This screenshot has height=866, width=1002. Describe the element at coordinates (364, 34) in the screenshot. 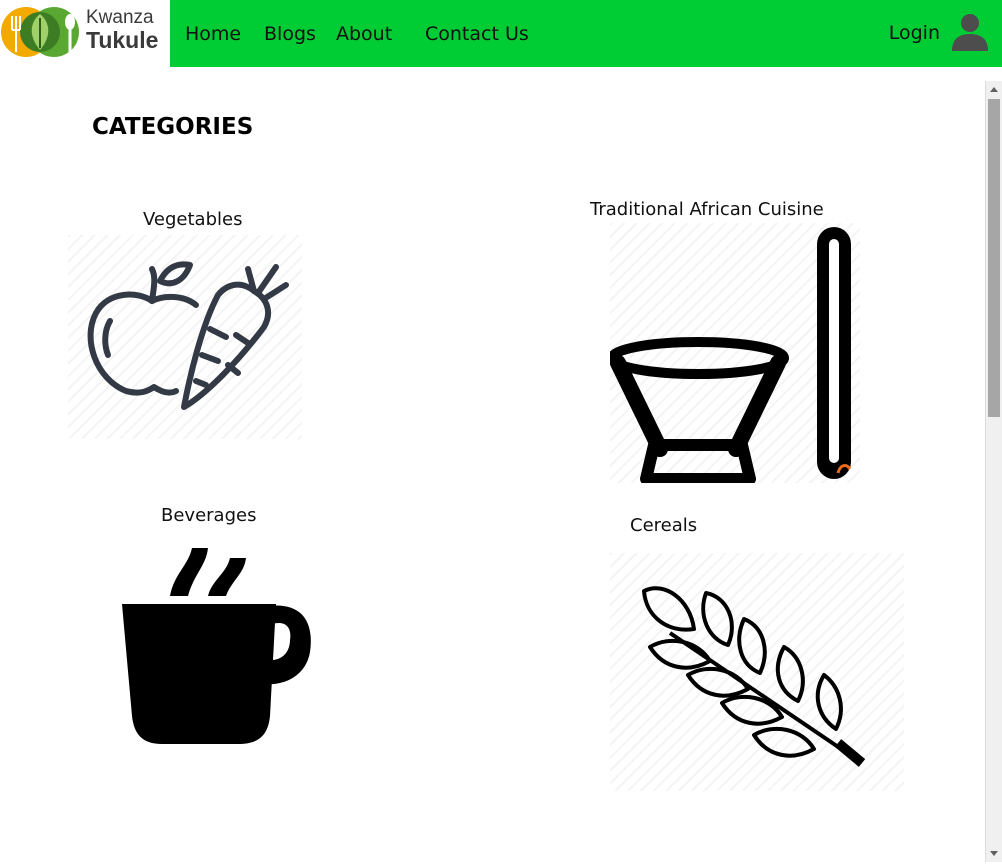

I see `nav-about: About` at that location.